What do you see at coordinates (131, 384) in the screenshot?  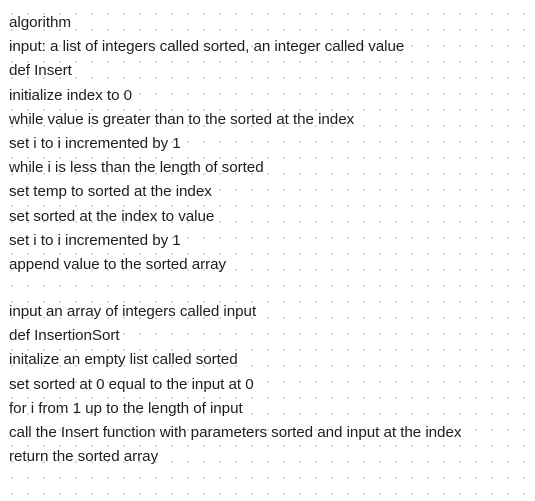 I see `text-line: set sorted at 0 equal to the input at 0` at bounding box center [131, 384].